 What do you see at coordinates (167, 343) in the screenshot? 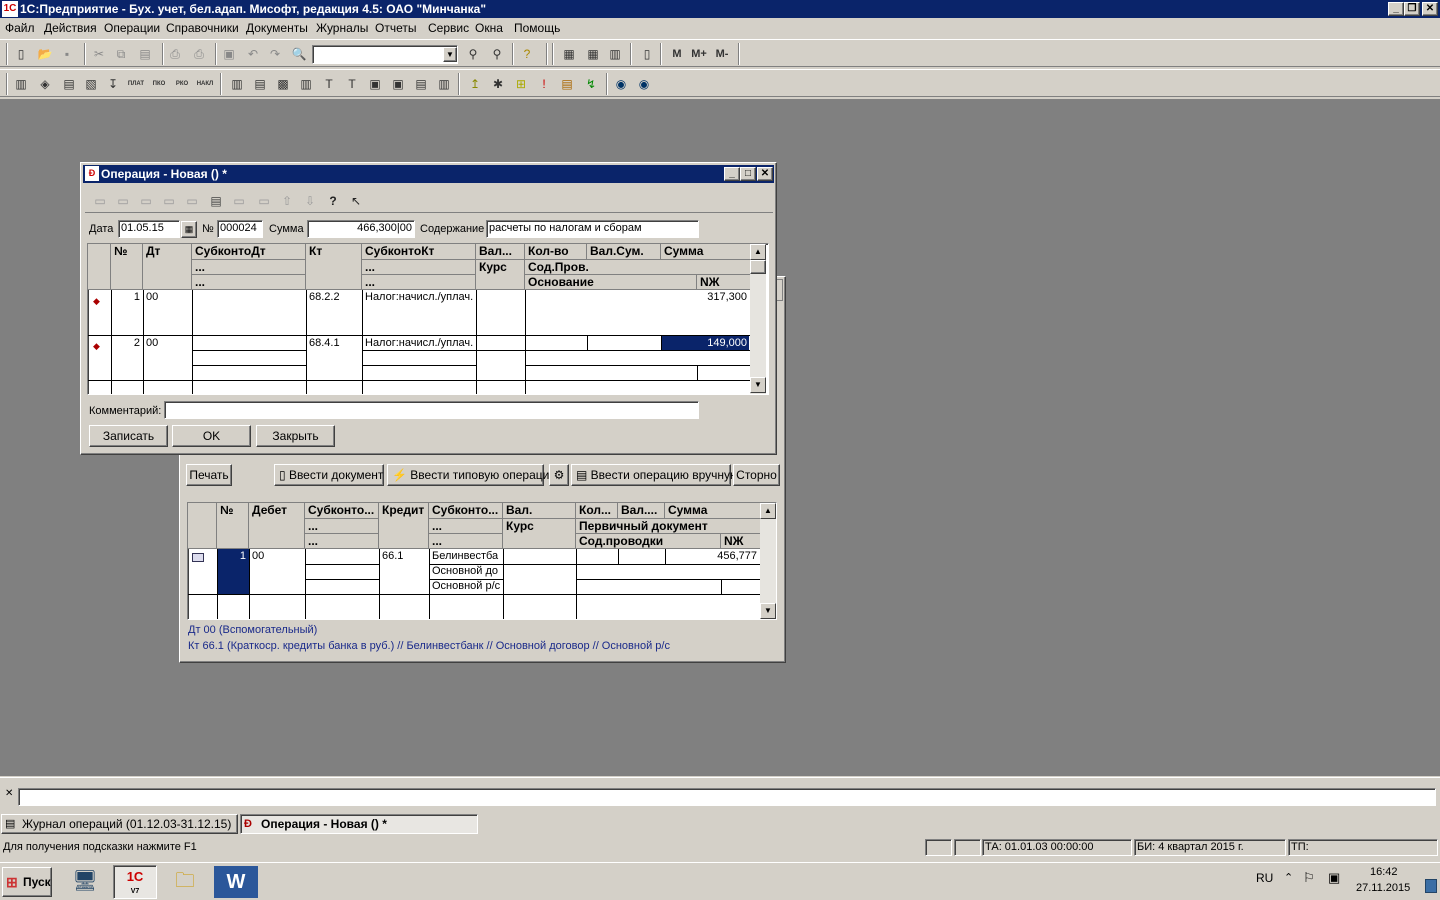
I see `entry-row-2-dt: 00` at bounding box center [167, 343].